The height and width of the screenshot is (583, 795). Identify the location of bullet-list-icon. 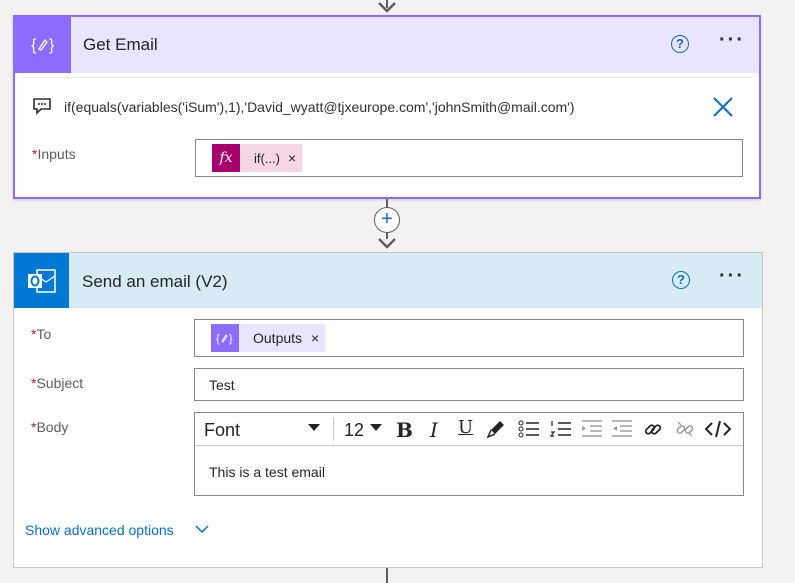
(529, 429).